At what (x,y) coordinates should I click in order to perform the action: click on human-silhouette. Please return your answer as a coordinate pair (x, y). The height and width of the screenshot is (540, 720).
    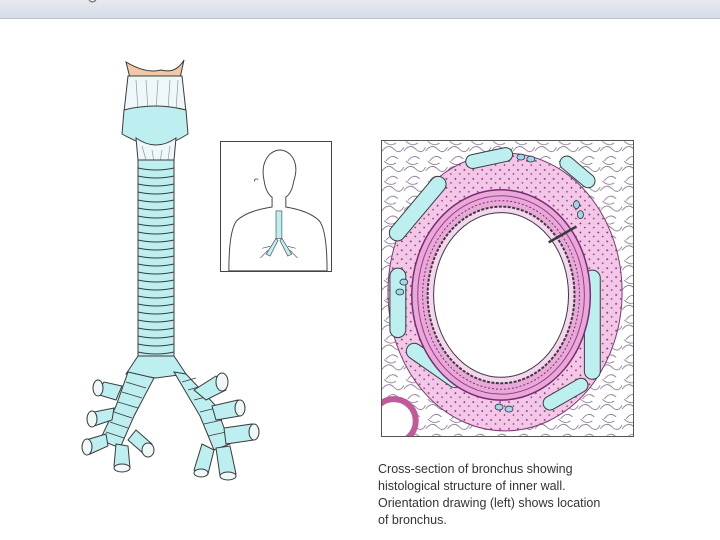
    Looking at the image, I should click on (278, 210).